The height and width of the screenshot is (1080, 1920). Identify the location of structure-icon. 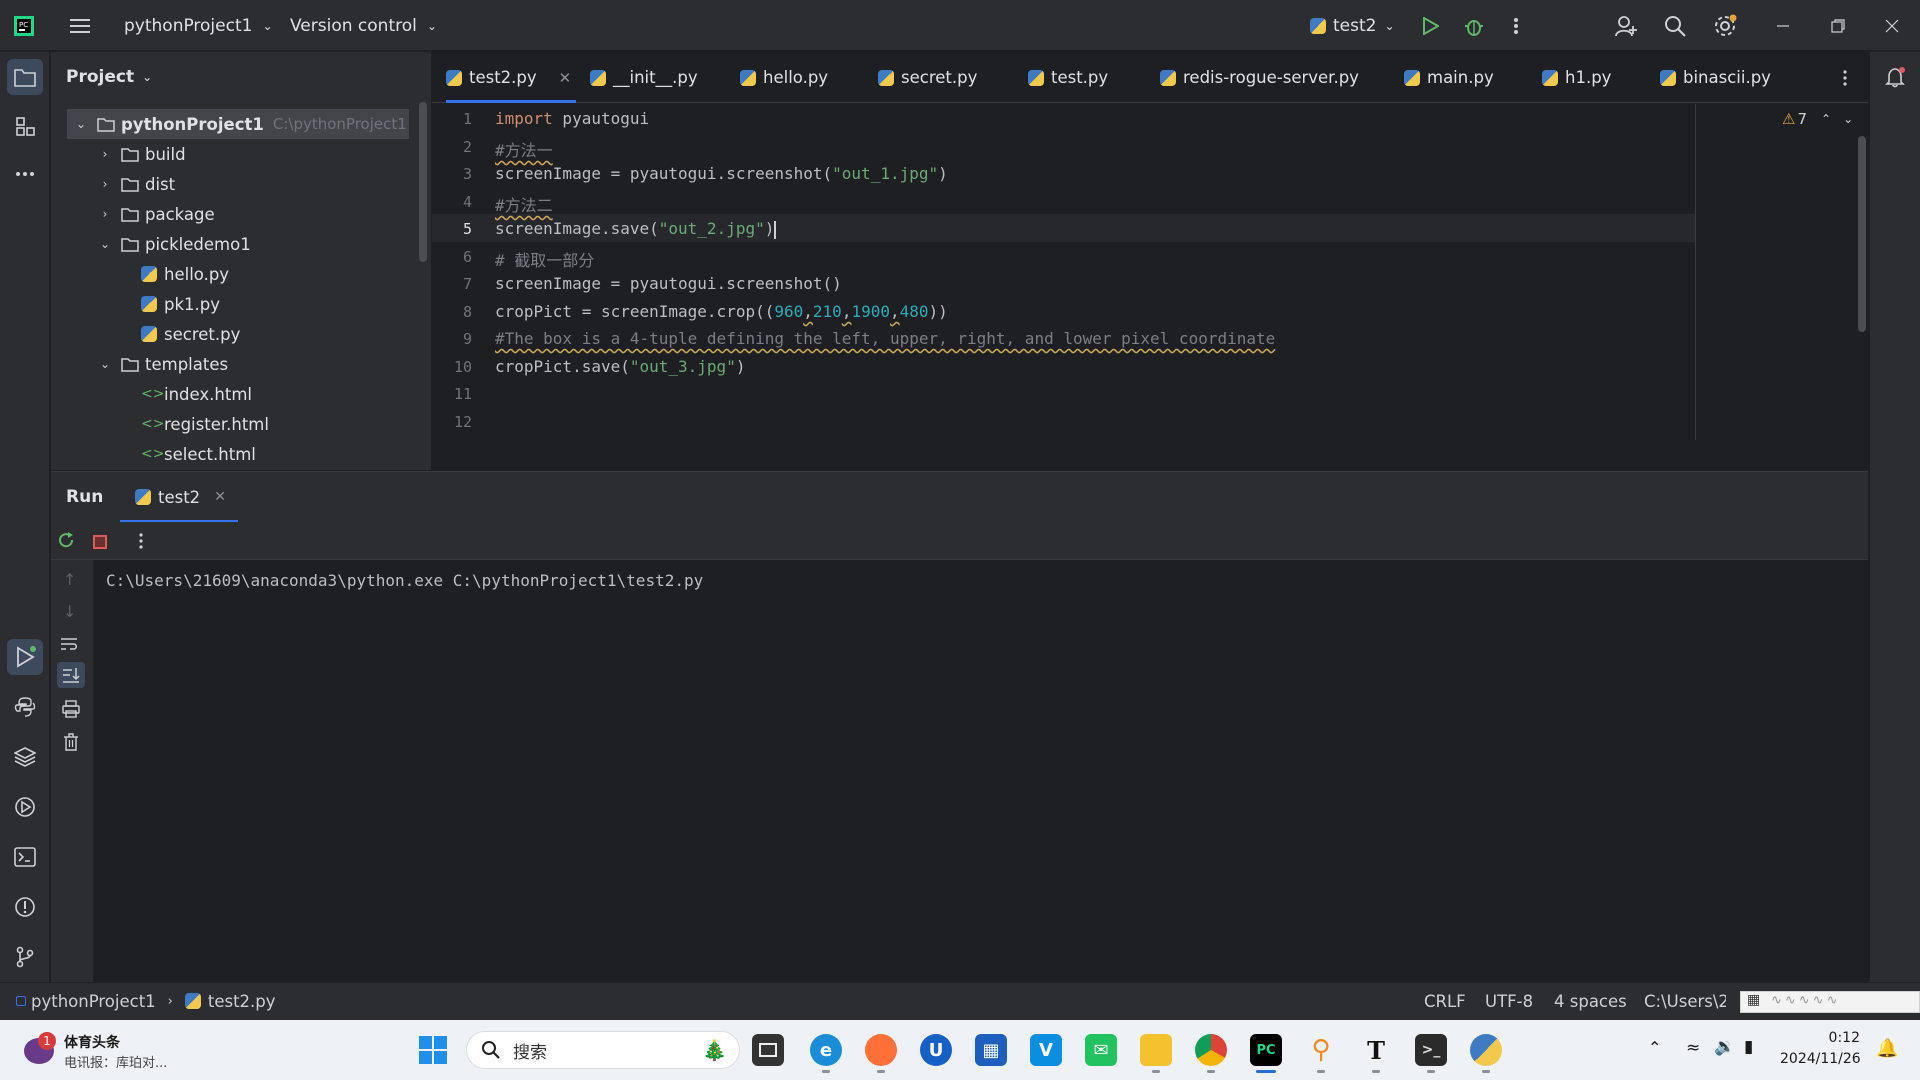
(25, 126).